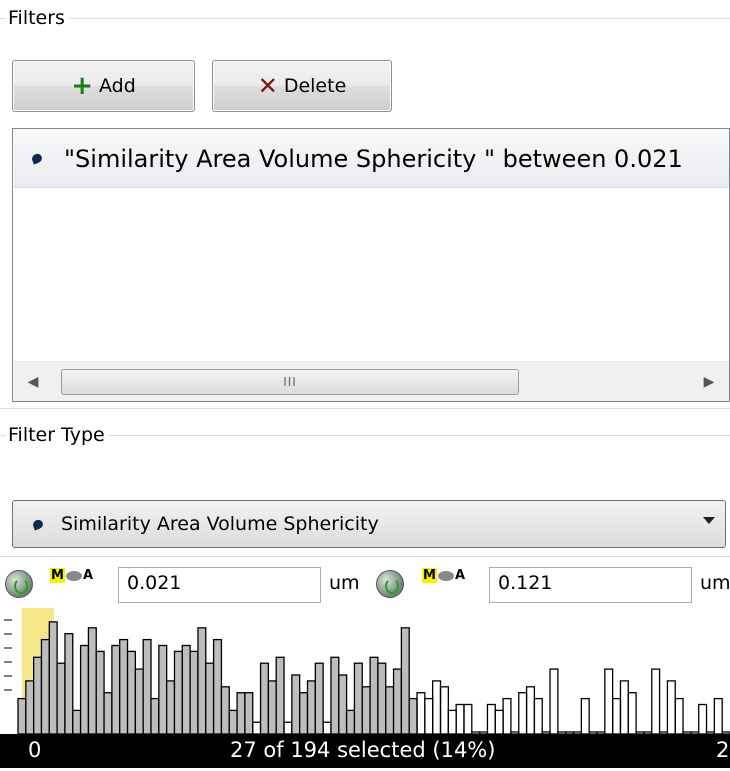  What do you see at coordinates (709, 381) in the screenshot?
I see `scroll-right-icon: ▶` at bounding box center [709, 381].